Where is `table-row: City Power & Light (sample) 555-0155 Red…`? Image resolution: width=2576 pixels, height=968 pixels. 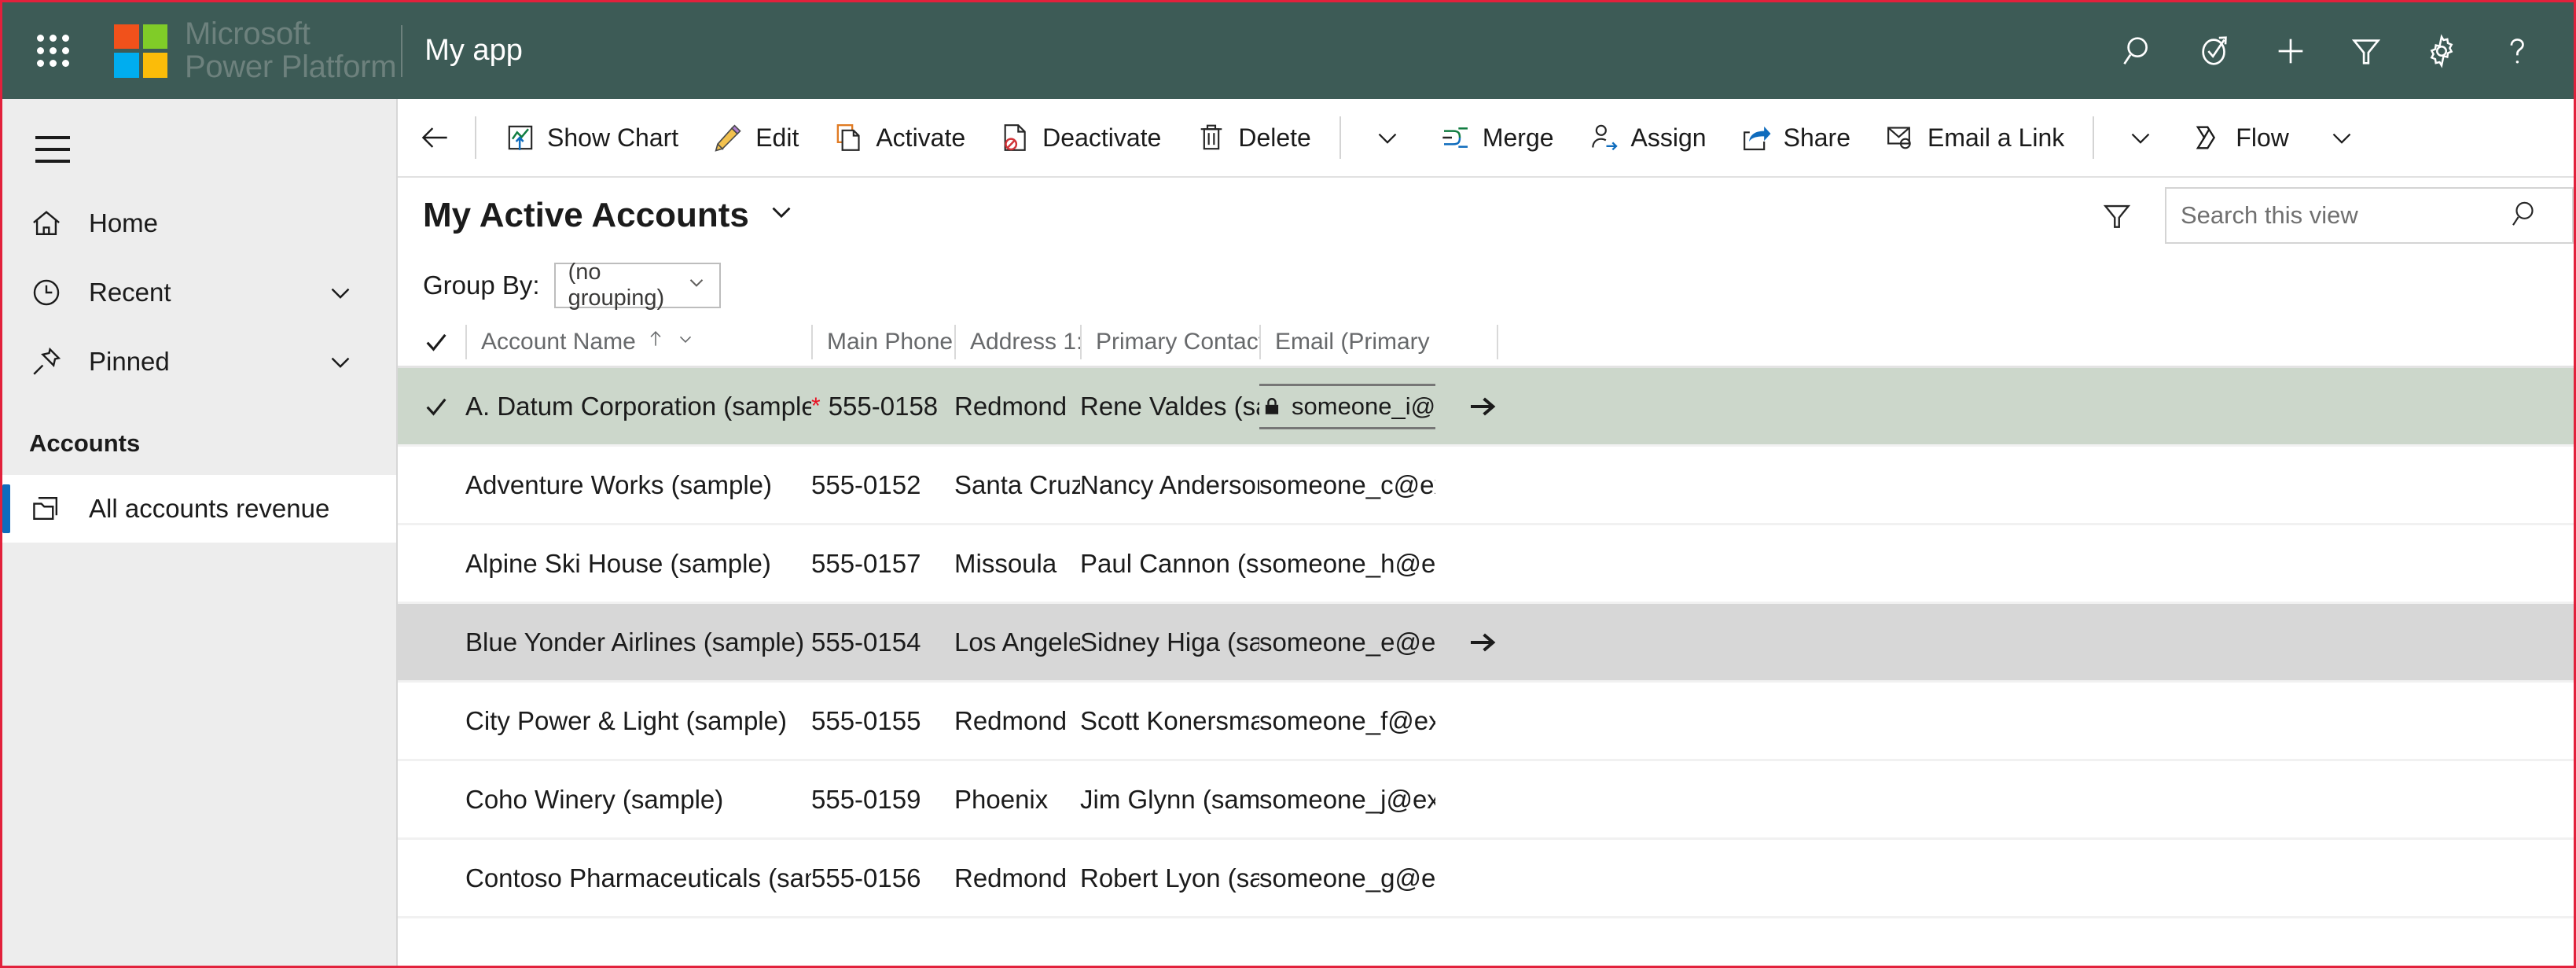
table-row: City Power & Light (sample) 555-0155 Red… is located at coordinates (1486, 722).